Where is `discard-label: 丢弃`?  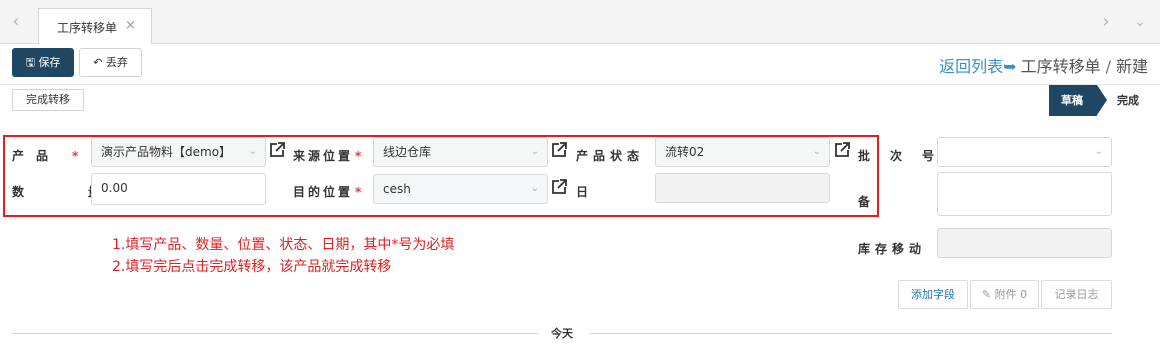 discard-label: 丢弃 is located at coordinates (116, 62).